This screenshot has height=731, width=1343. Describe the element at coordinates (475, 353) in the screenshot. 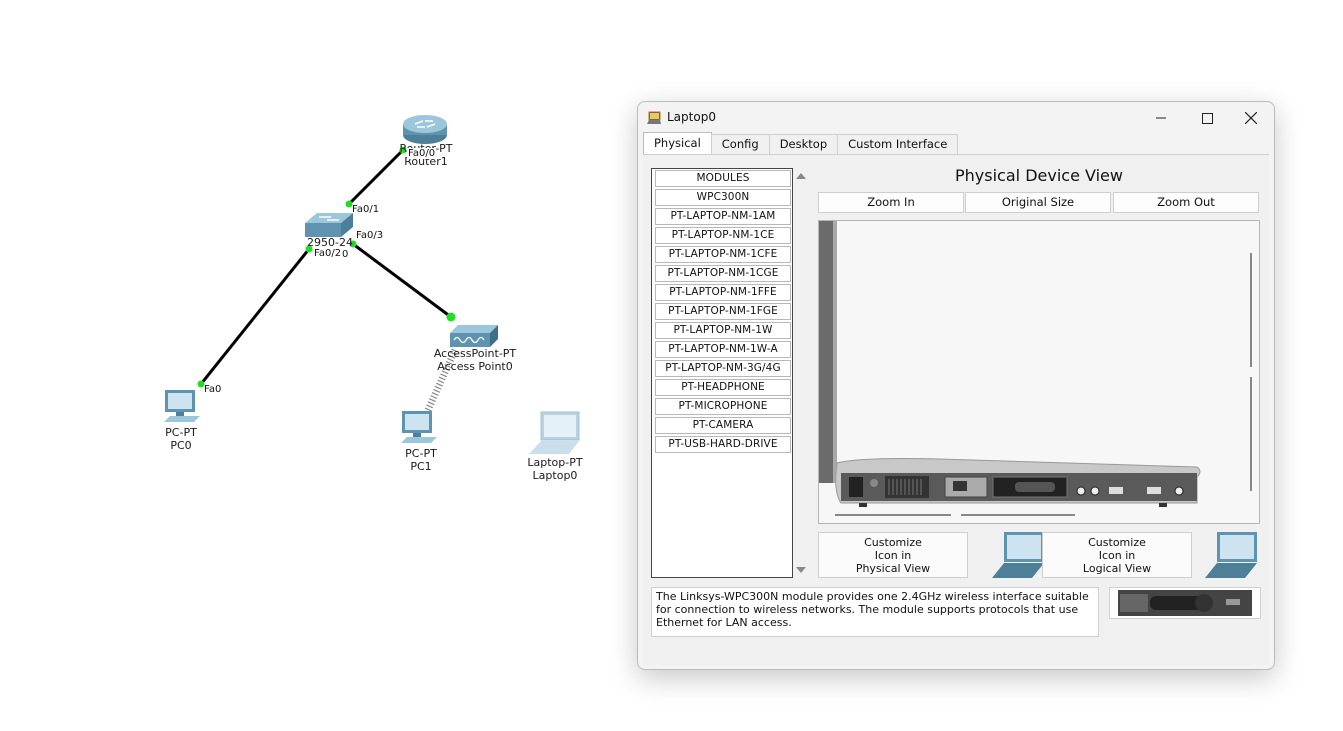

I see `ap-model-label: AccessPoint-PT` at that location.